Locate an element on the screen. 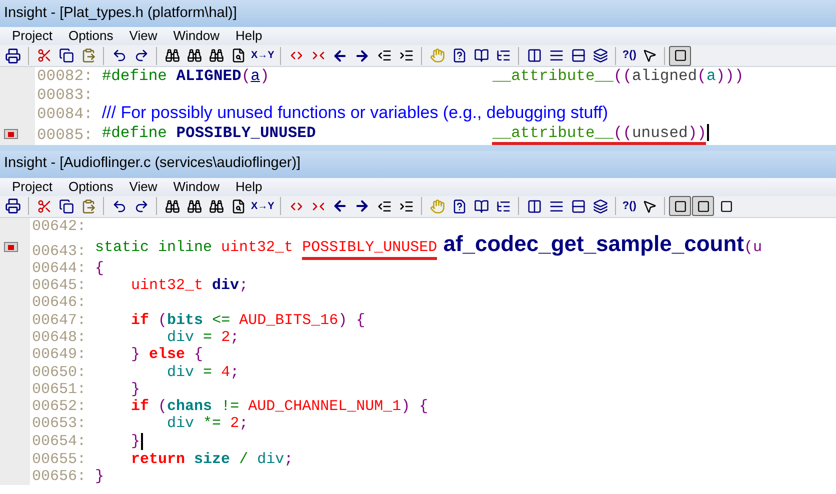  line-number: 00655: is located at coordinates (59, 459).